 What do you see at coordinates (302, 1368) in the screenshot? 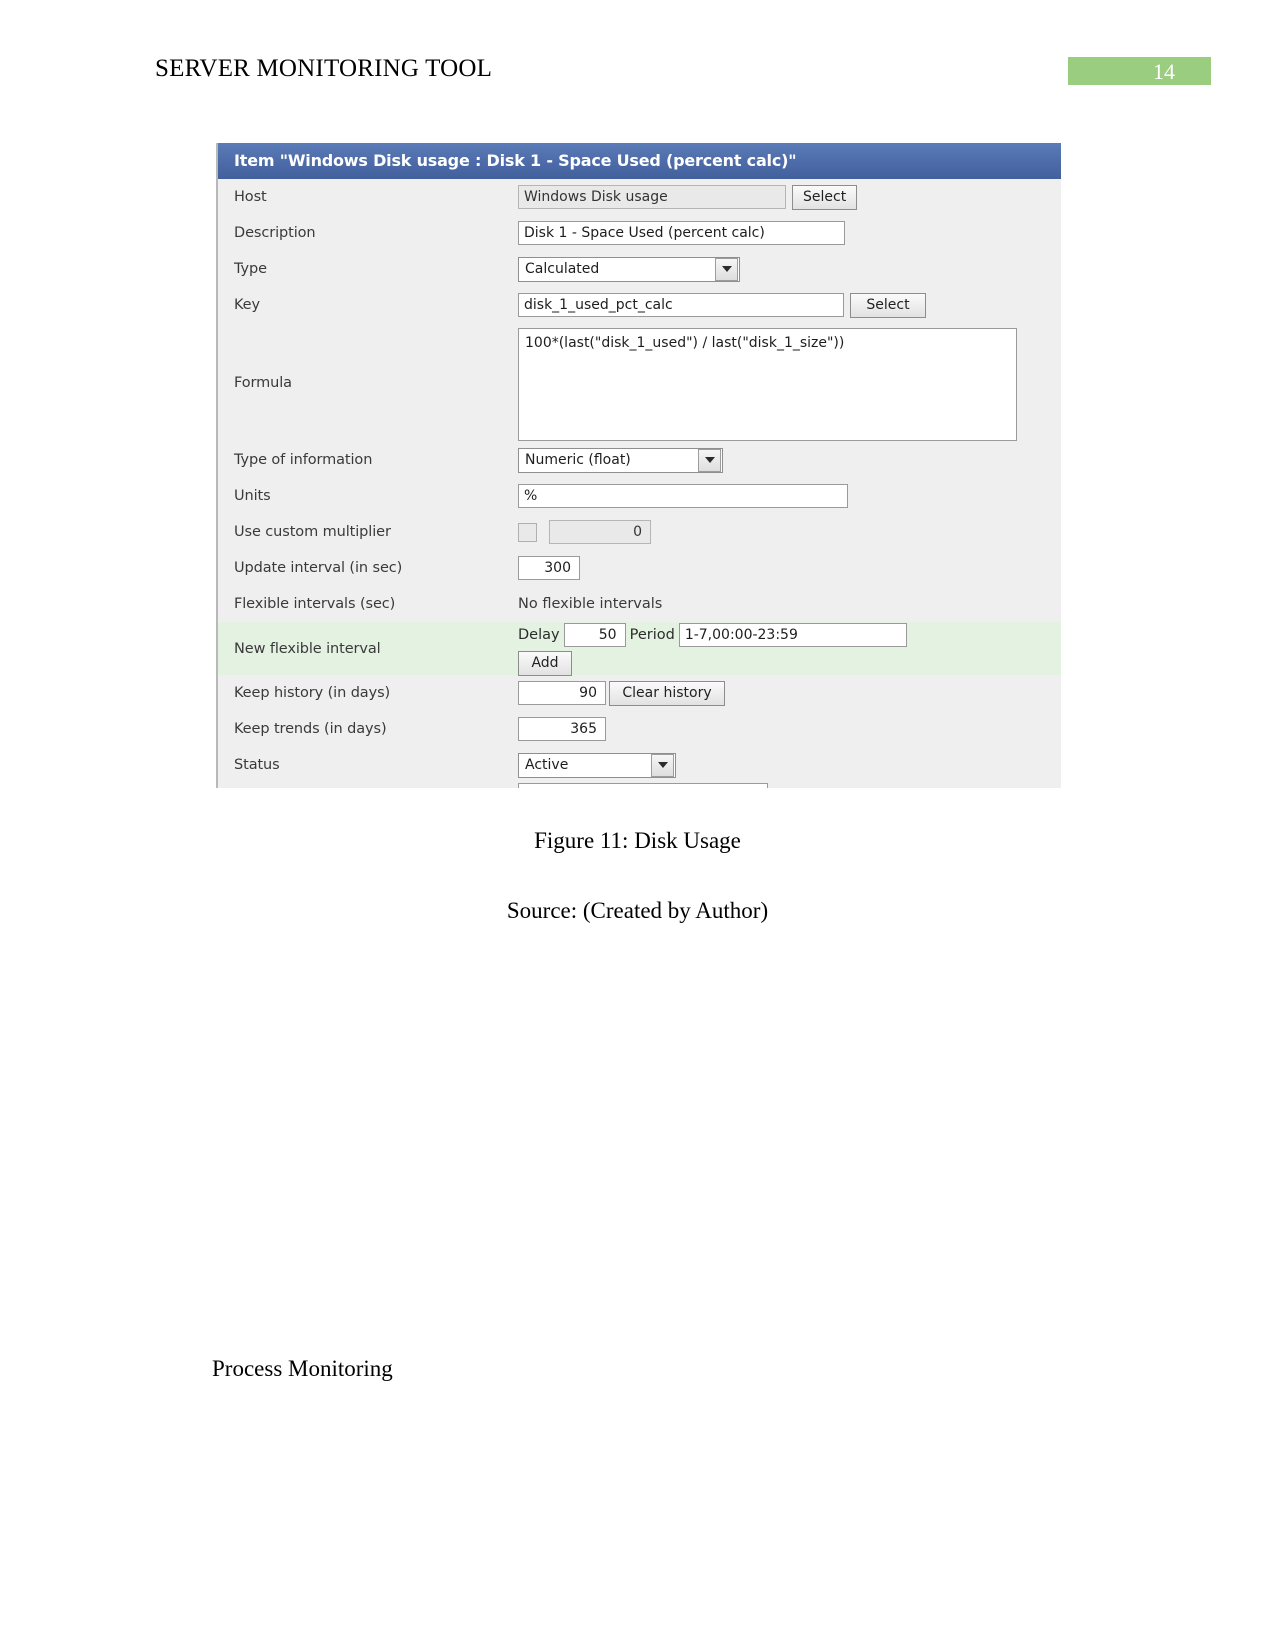
I see `body-paragraph: Process Monitoring` at bounding box center [302, 1368].